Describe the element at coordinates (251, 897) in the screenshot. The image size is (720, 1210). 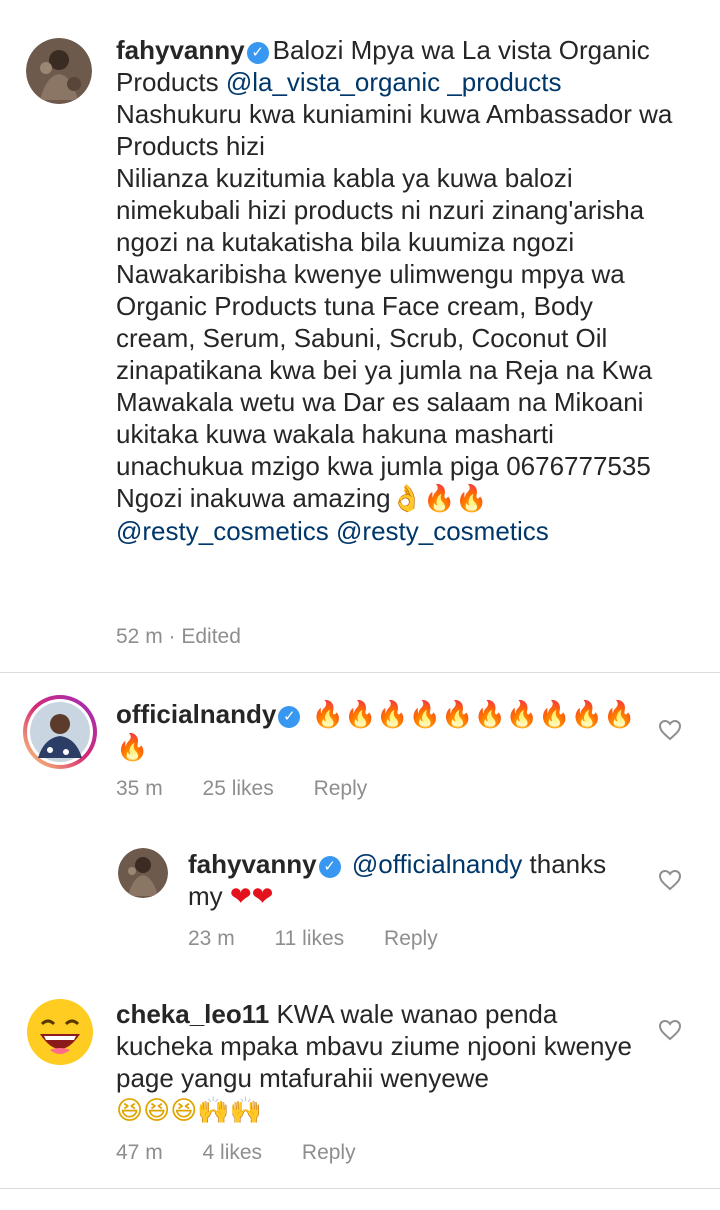
I see `heart-emojis: ❤❤` at that location.